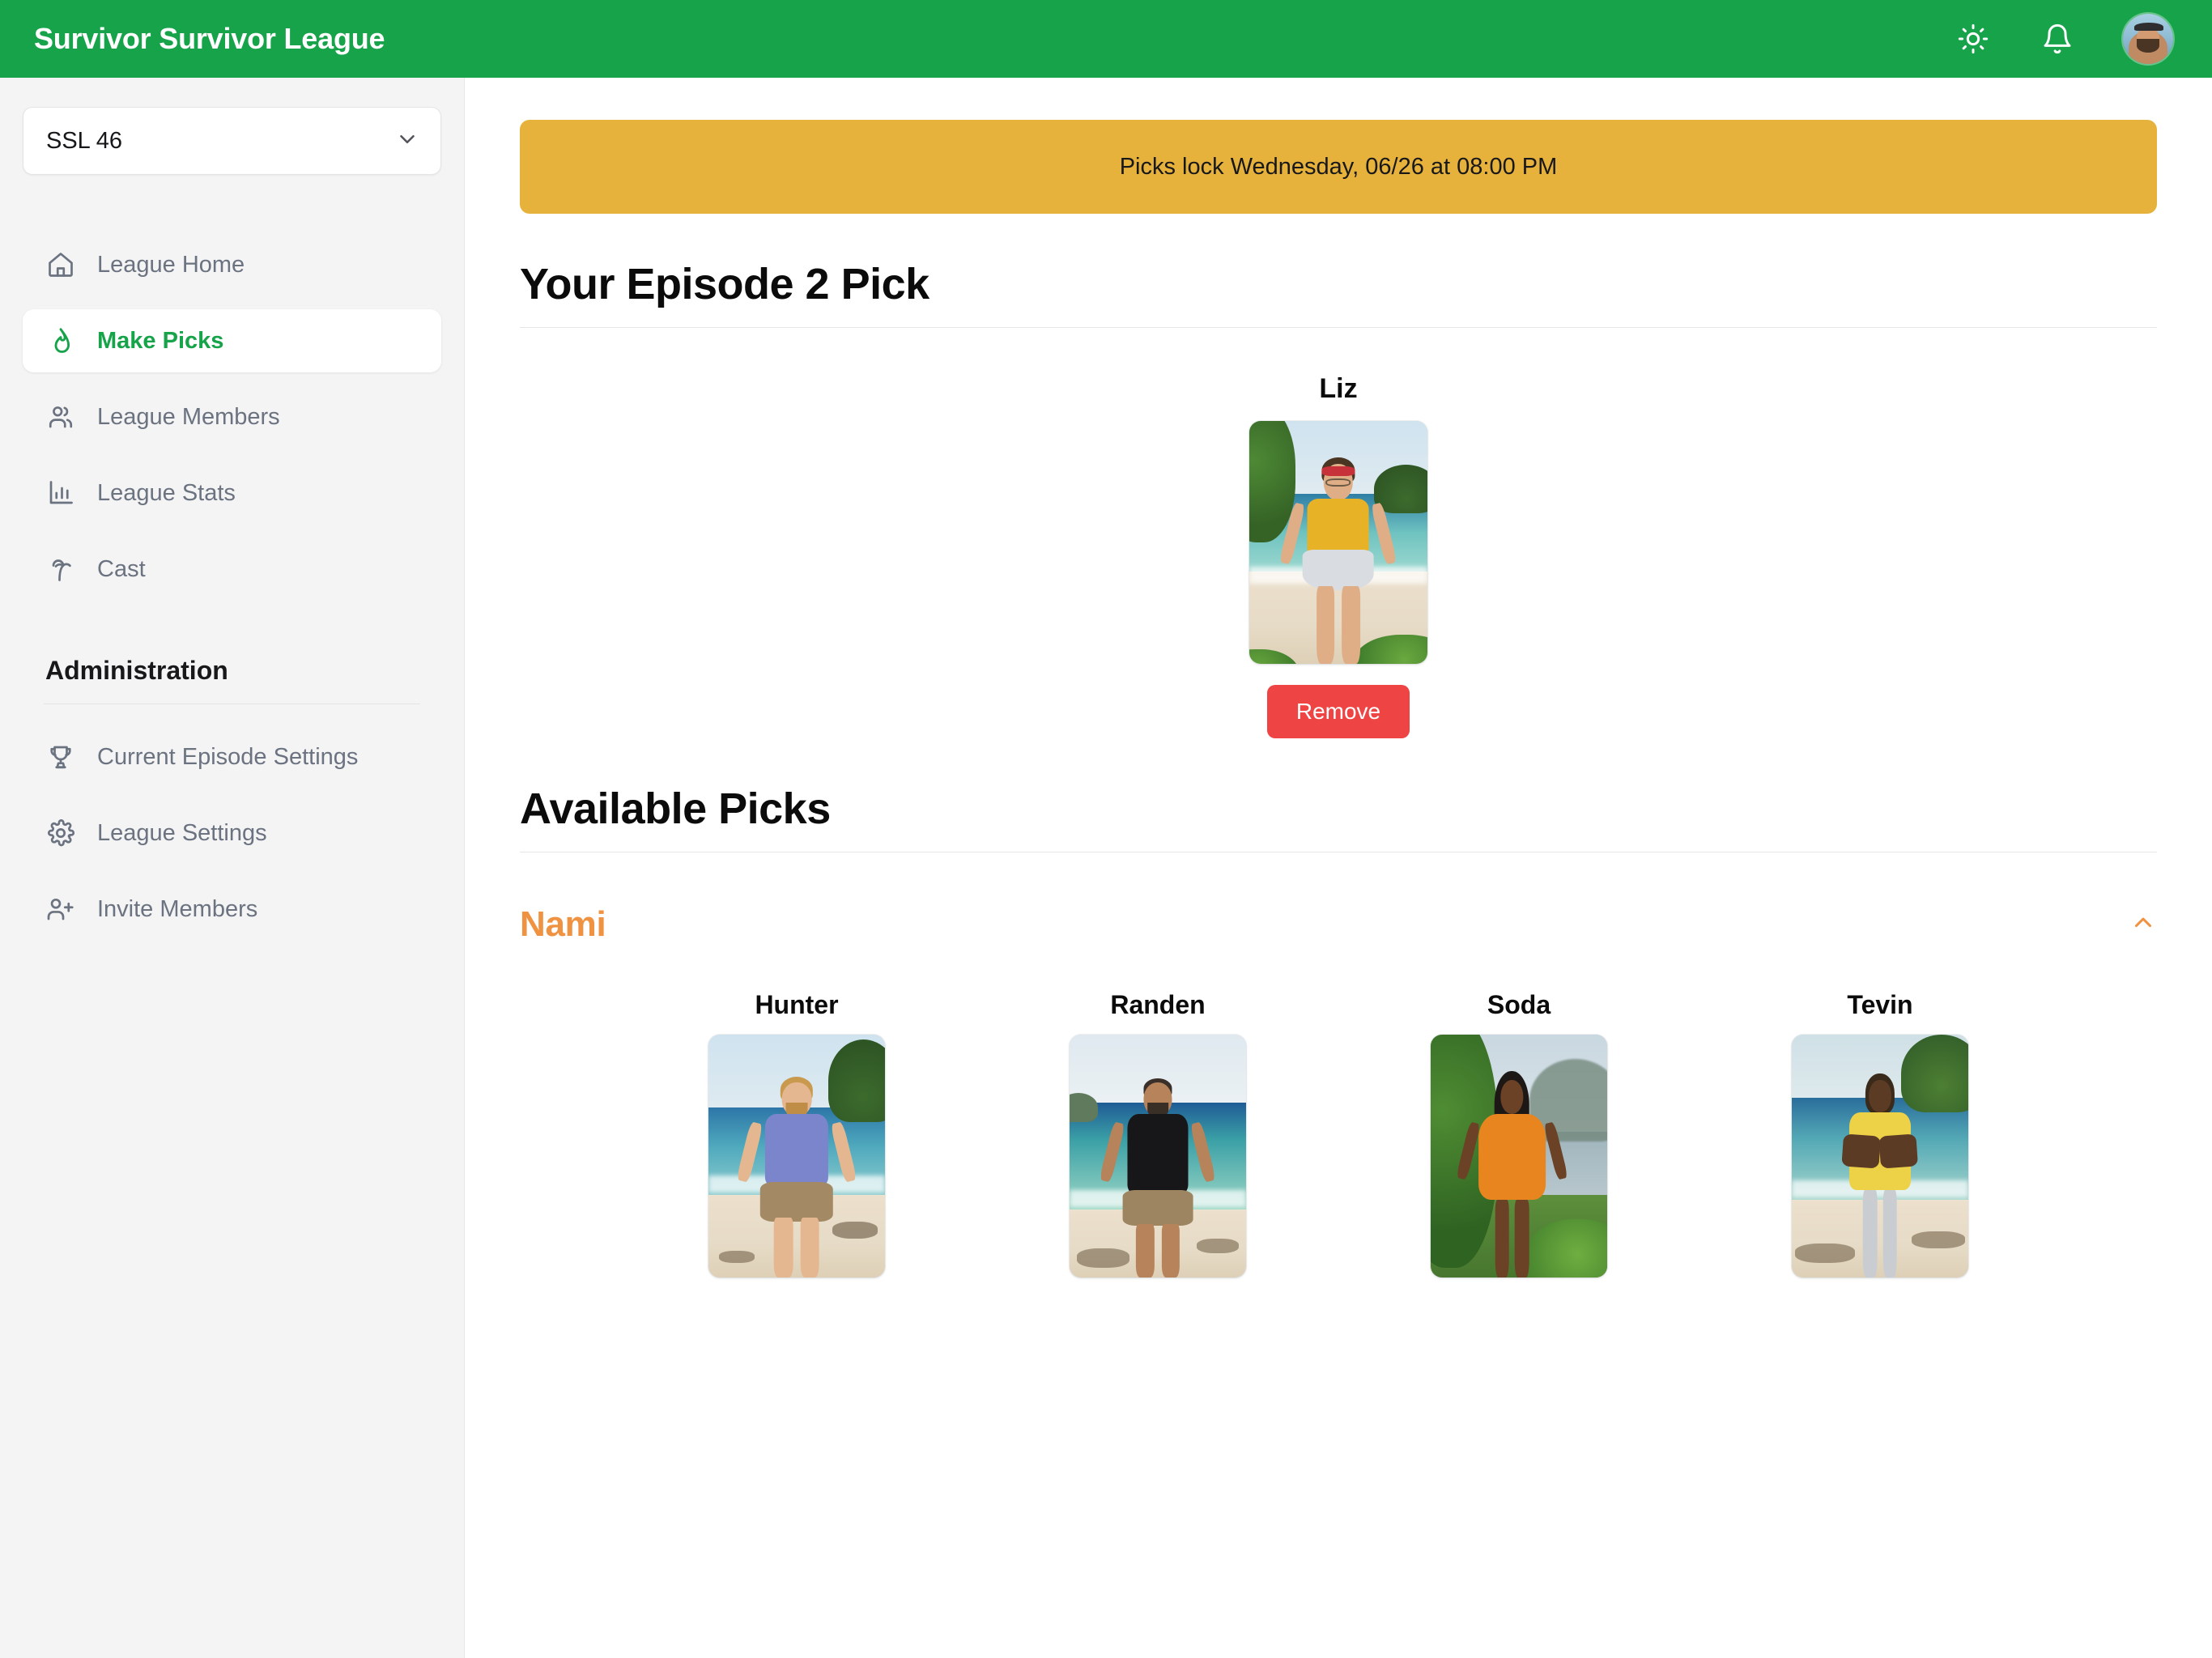 Image resolution: width=2212 pixels, height=1658 pixels. I want to click on sidebar-item-invite-members: Invite Members, so click(232, 909).